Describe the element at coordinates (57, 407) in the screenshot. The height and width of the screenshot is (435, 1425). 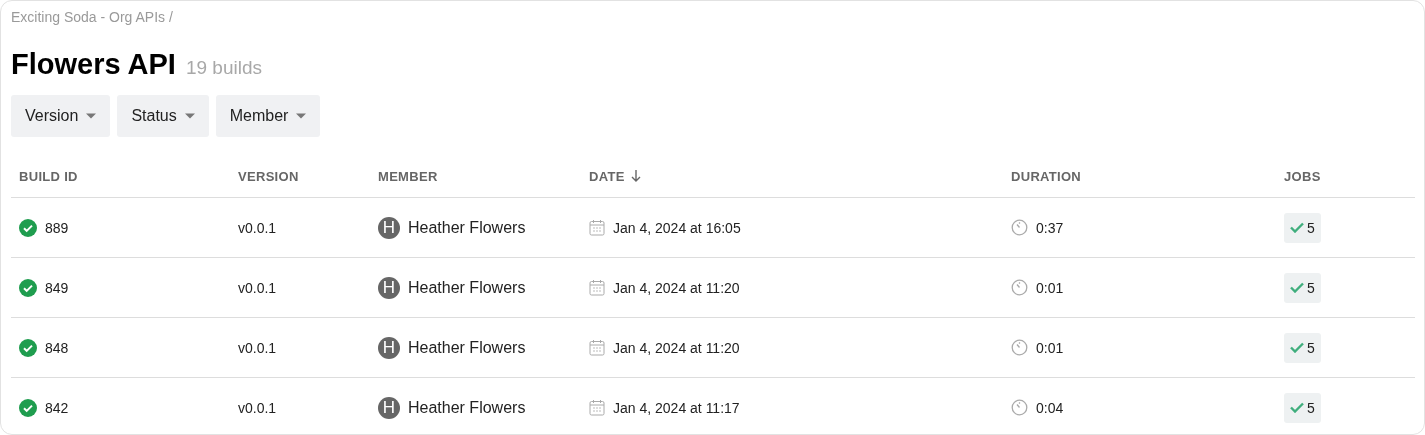
I see `build-id: 842` at that location.